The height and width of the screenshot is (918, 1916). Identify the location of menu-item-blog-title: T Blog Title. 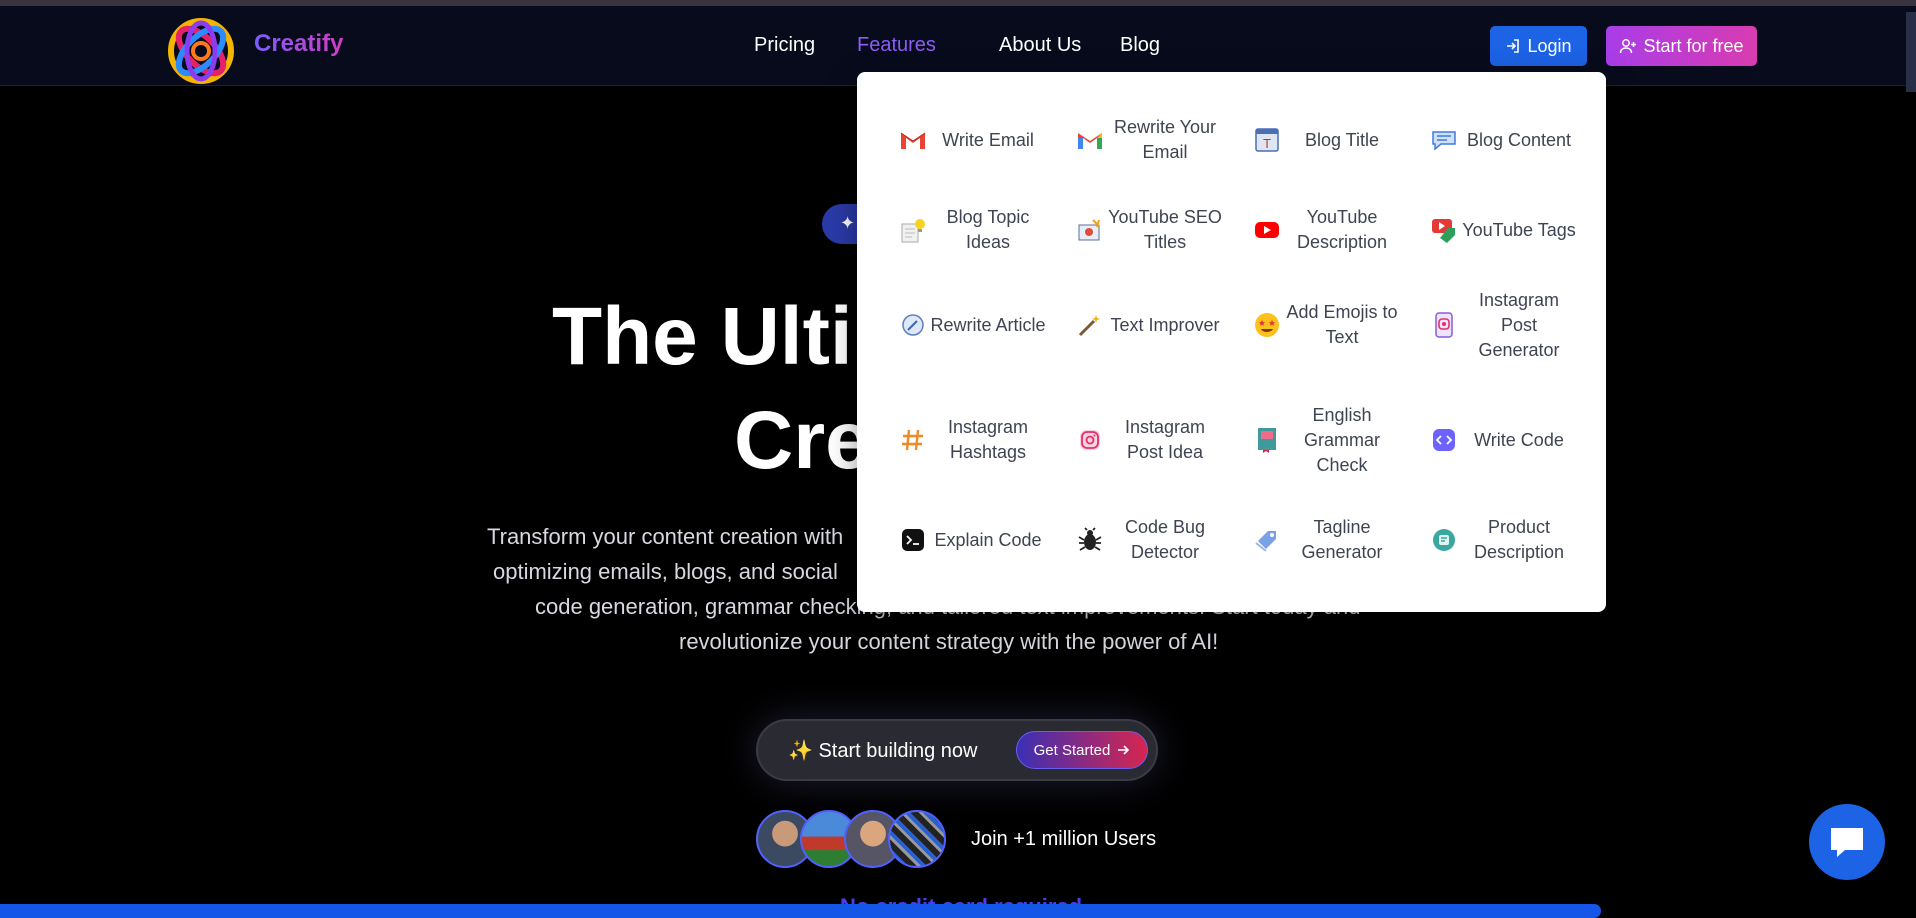
(1327, 140).